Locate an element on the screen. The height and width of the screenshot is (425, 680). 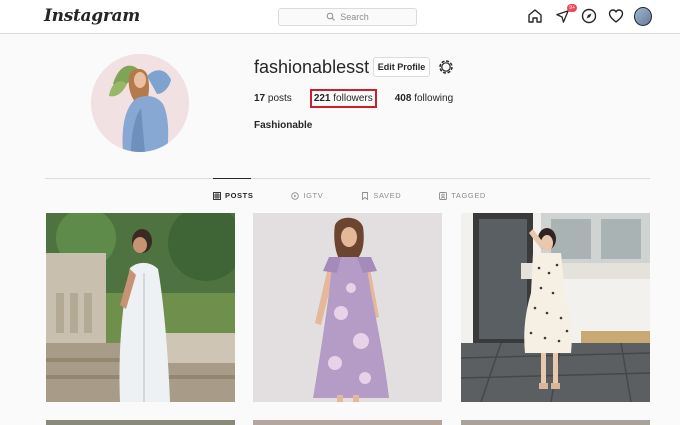
explore-button is located at coordinates (589, 16).